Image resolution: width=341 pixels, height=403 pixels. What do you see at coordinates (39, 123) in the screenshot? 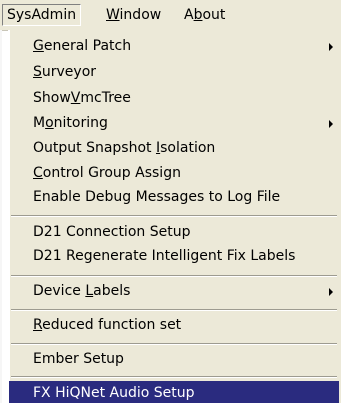
I see `monitoring-label-a: M` at bounding box center [39, 123].